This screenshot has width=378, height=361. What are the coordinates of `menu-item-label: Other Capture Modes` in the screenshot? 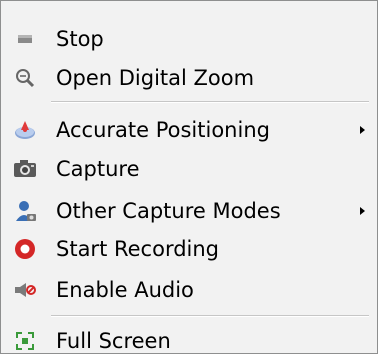 It's located at (168, 211).